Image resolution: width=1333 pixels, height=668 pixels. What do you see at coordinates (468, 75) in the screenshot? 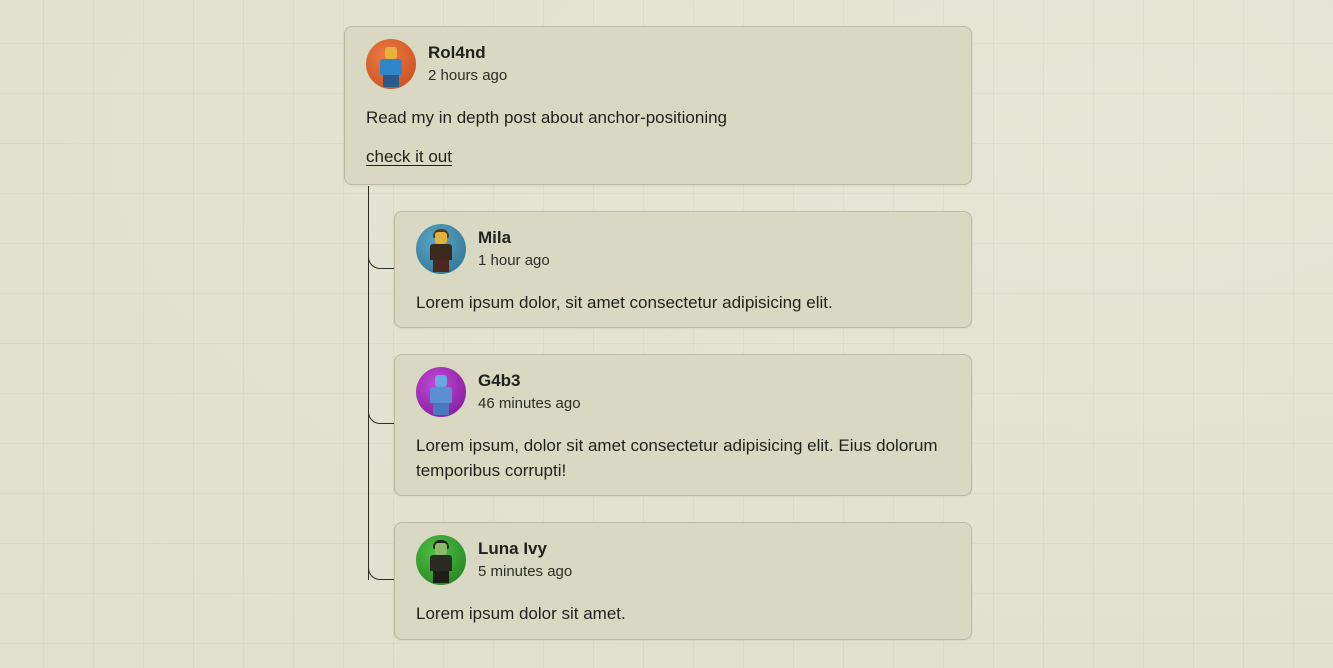
I see `post-time: 2 hours ago` at bounding box center [468, 75].